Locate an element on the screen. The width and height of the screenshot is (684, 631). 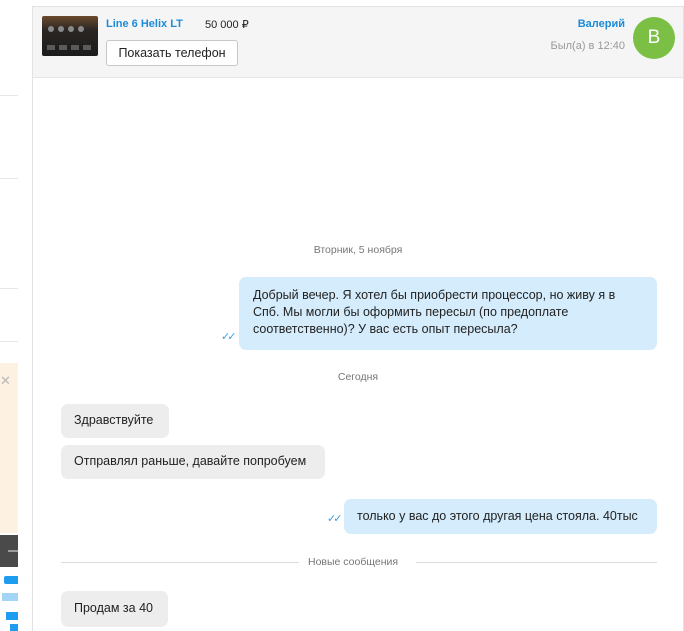
close-icon: ✕ is located at coordinates (6, 381).